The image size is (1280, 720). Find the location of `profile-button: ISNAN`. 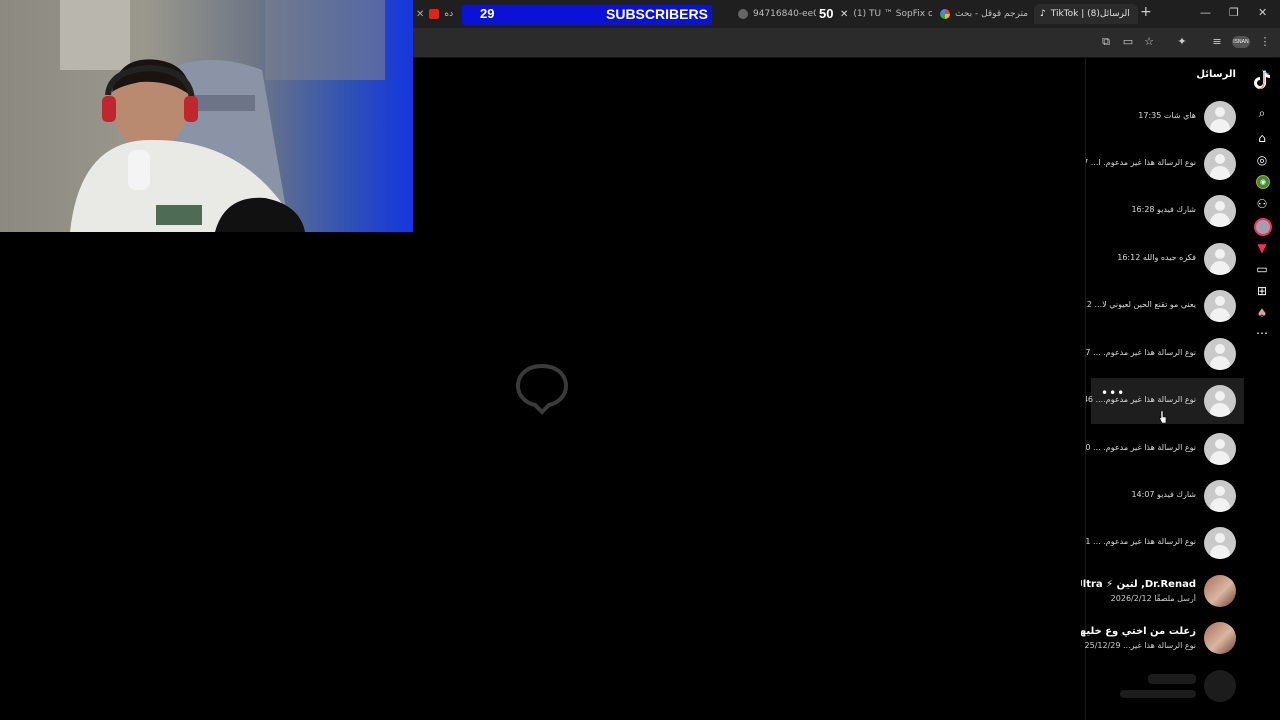

profile-button: ISNAN is located at coordinates (1241, 42).